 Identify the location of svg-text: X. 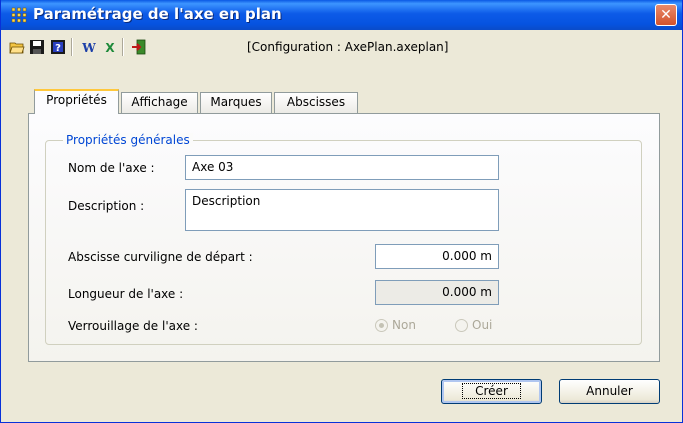
(110, 48).